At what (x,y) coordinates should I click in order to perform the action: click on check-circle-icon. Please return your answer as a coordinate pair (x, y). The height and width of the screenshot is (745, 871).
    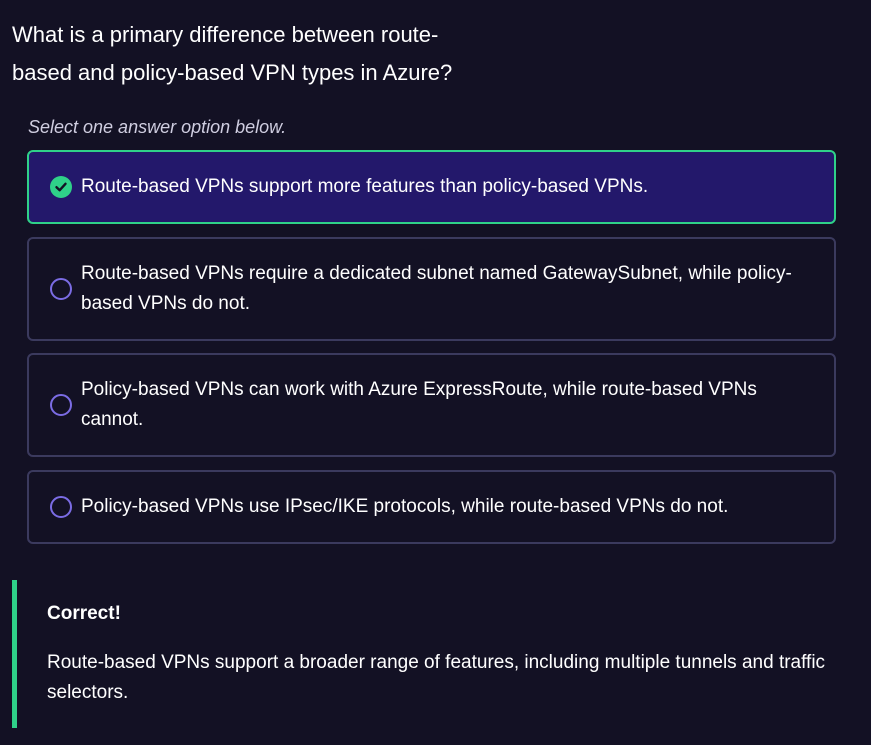
    Looking at the image, I should click on (61, 187).